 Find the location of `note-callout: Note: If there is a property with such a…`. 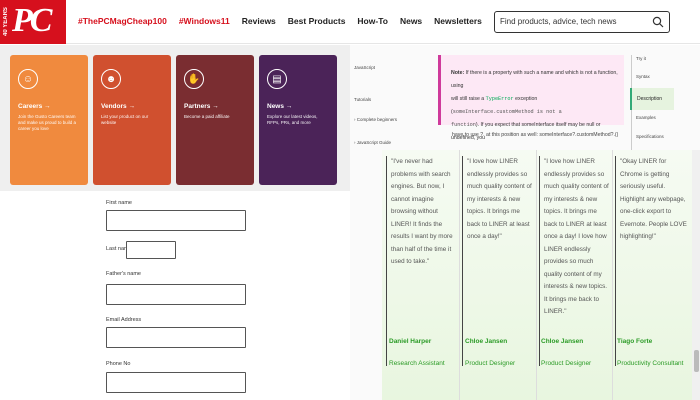

note-callout: Note: If there is a property with such a… is located at coordinates (531, 98).